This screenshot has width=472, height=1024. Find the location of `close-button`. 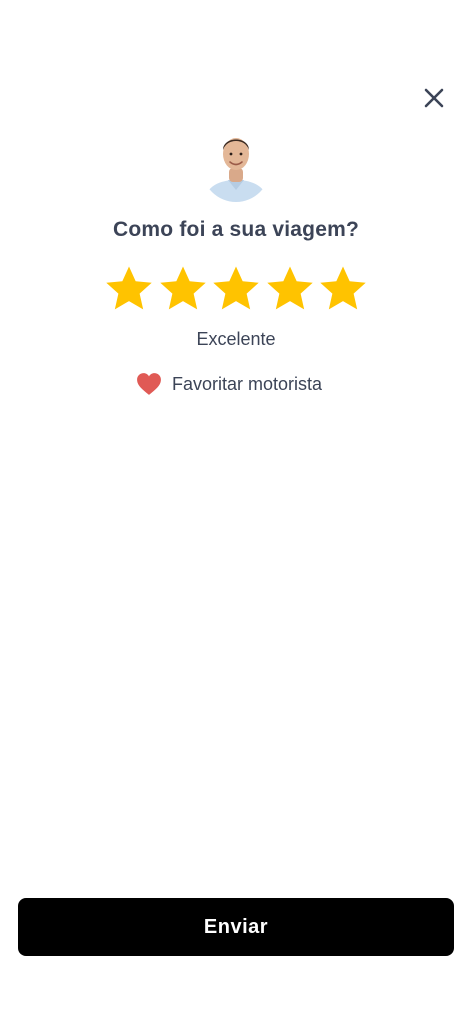

close-button is located at coordinates (434, 98).